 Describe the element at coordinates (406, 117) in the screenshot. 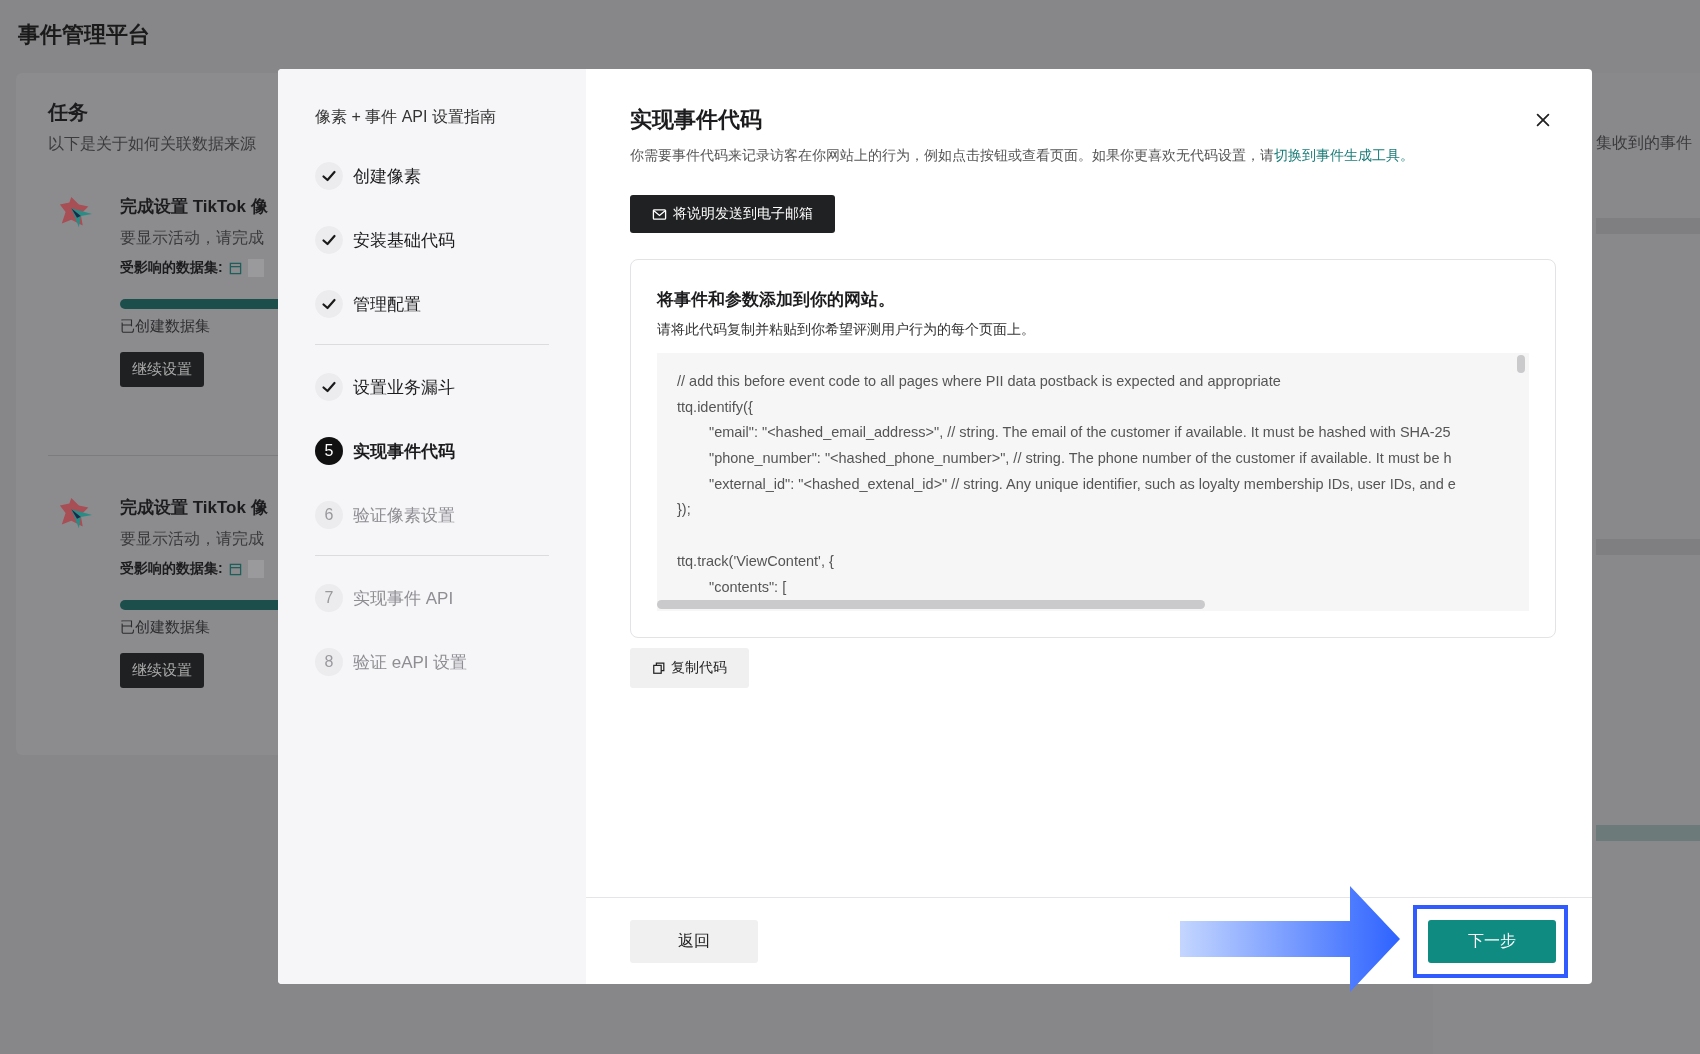

I see `guide-title: 像素 + 事件 API 设置指南` at that location.